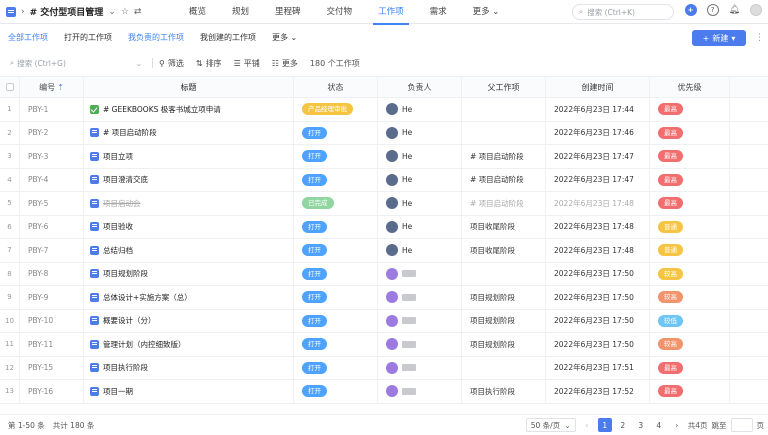 This screenshot has width=768, height=435. I want to click on jump-page-input, so click(741, 425).